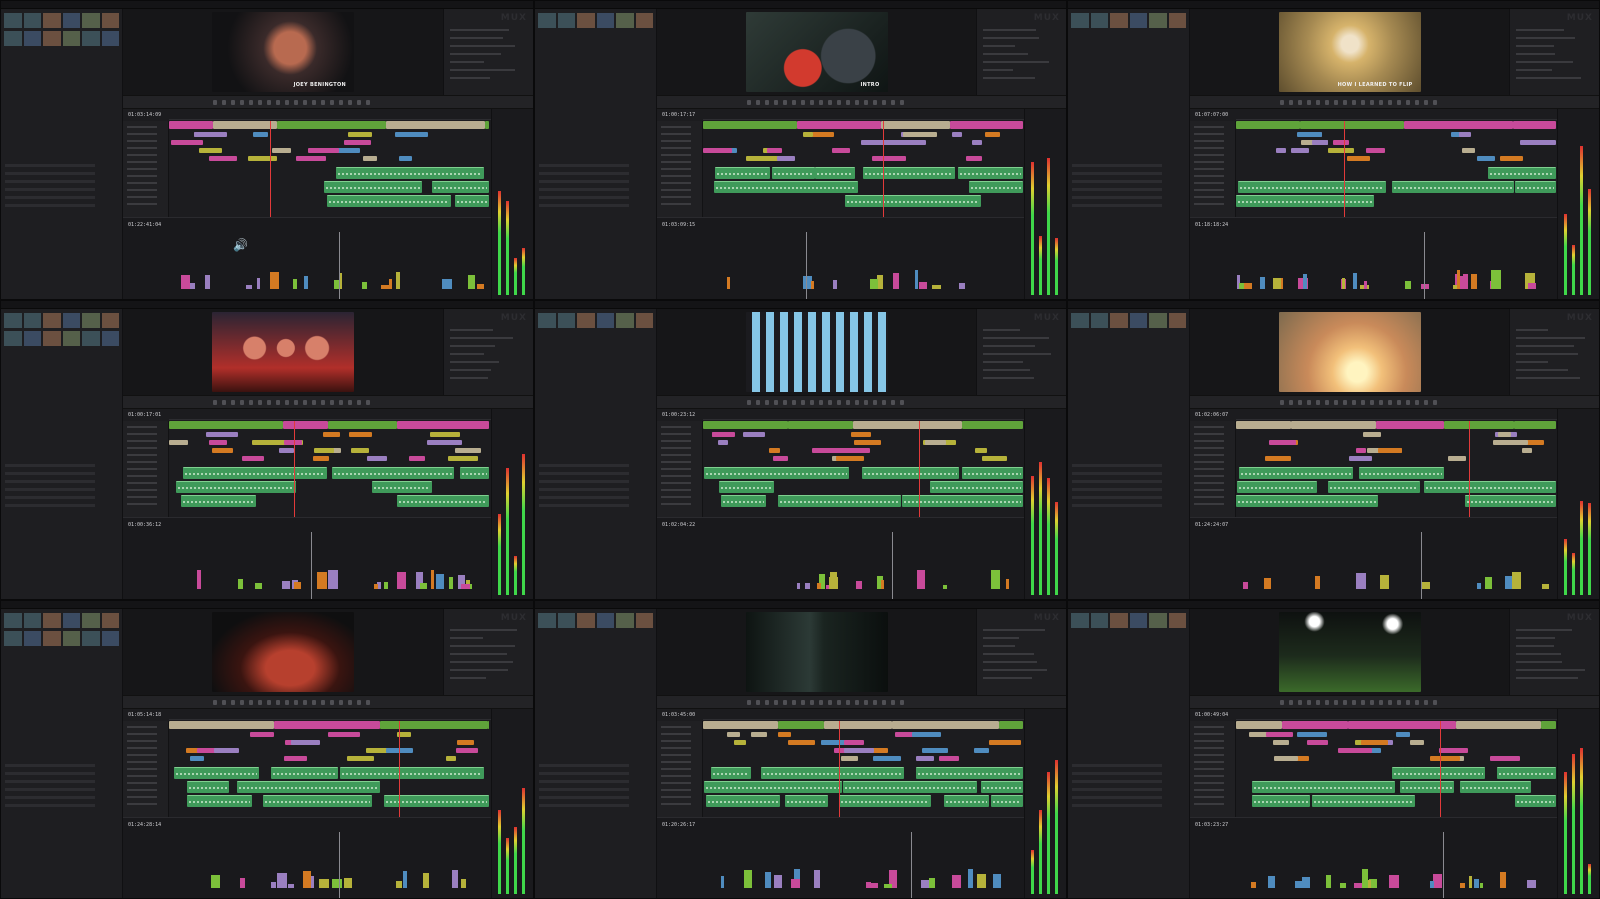  Describe the element at coordinates (863, 469) in the screenshot. I see `timeline-tracks` at that location.